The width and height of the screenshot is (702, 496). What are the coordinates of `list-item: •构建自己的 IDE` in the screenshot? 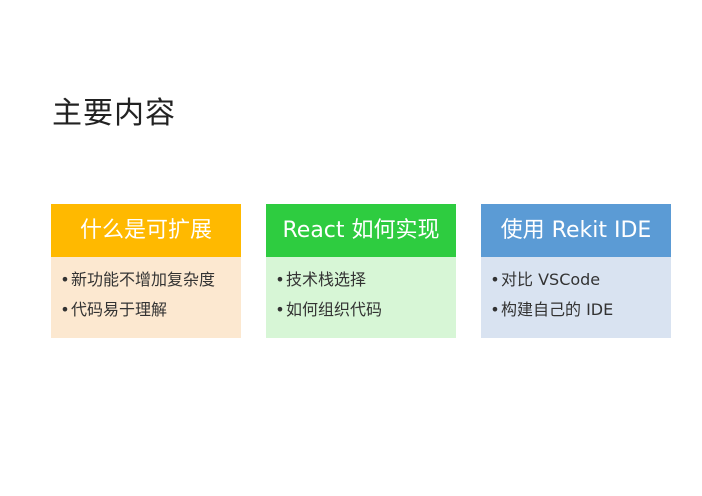 It's located at (580, 310).